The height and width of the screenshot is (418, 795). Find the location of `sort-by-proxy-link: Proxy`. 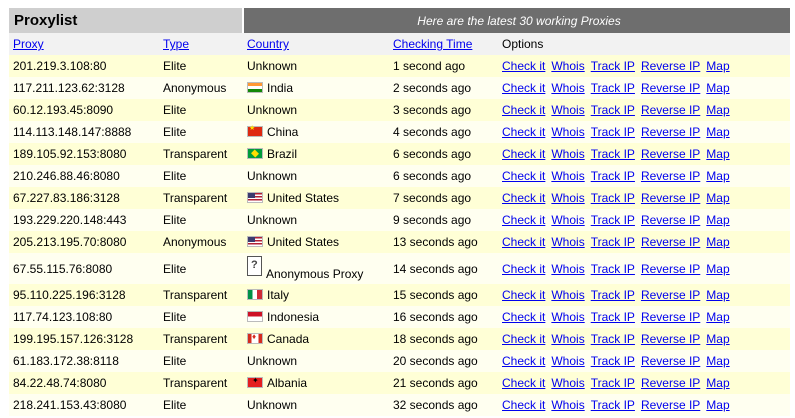

sort-by-proxy-link: Proxy is located at coordinates (28, 44).